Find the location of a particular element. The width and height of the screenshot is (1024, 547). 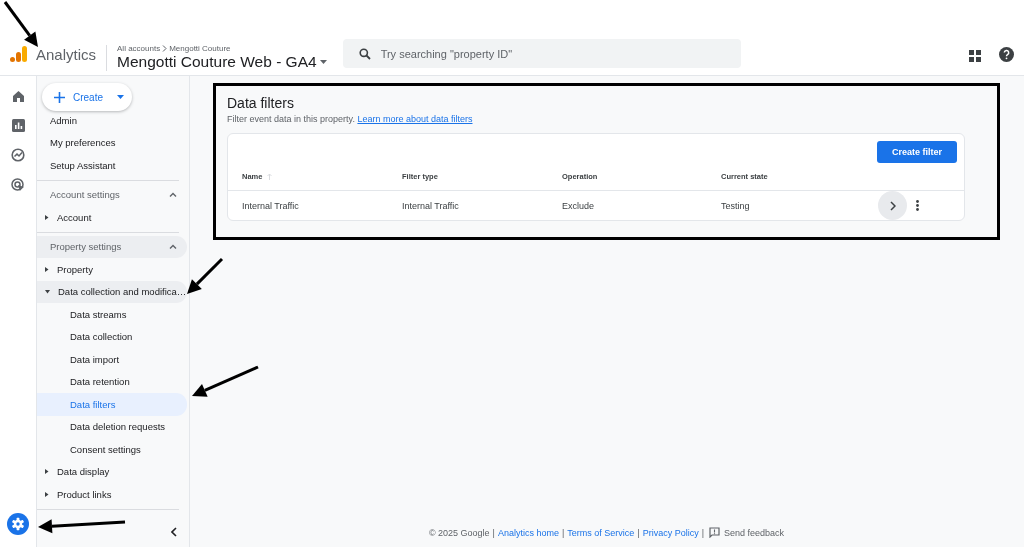

section-header: Property settings is located at coordinates (112, 246).